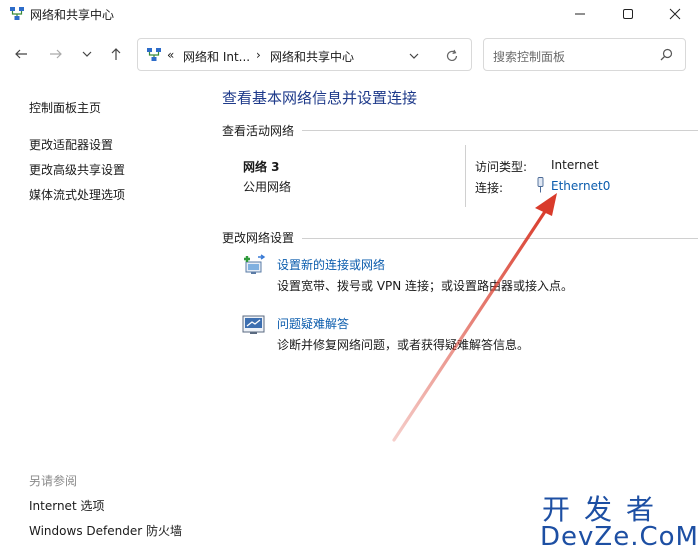 The height and width of the screenshot is (557, 698). I want to click on close-icon, so click(675, 14).